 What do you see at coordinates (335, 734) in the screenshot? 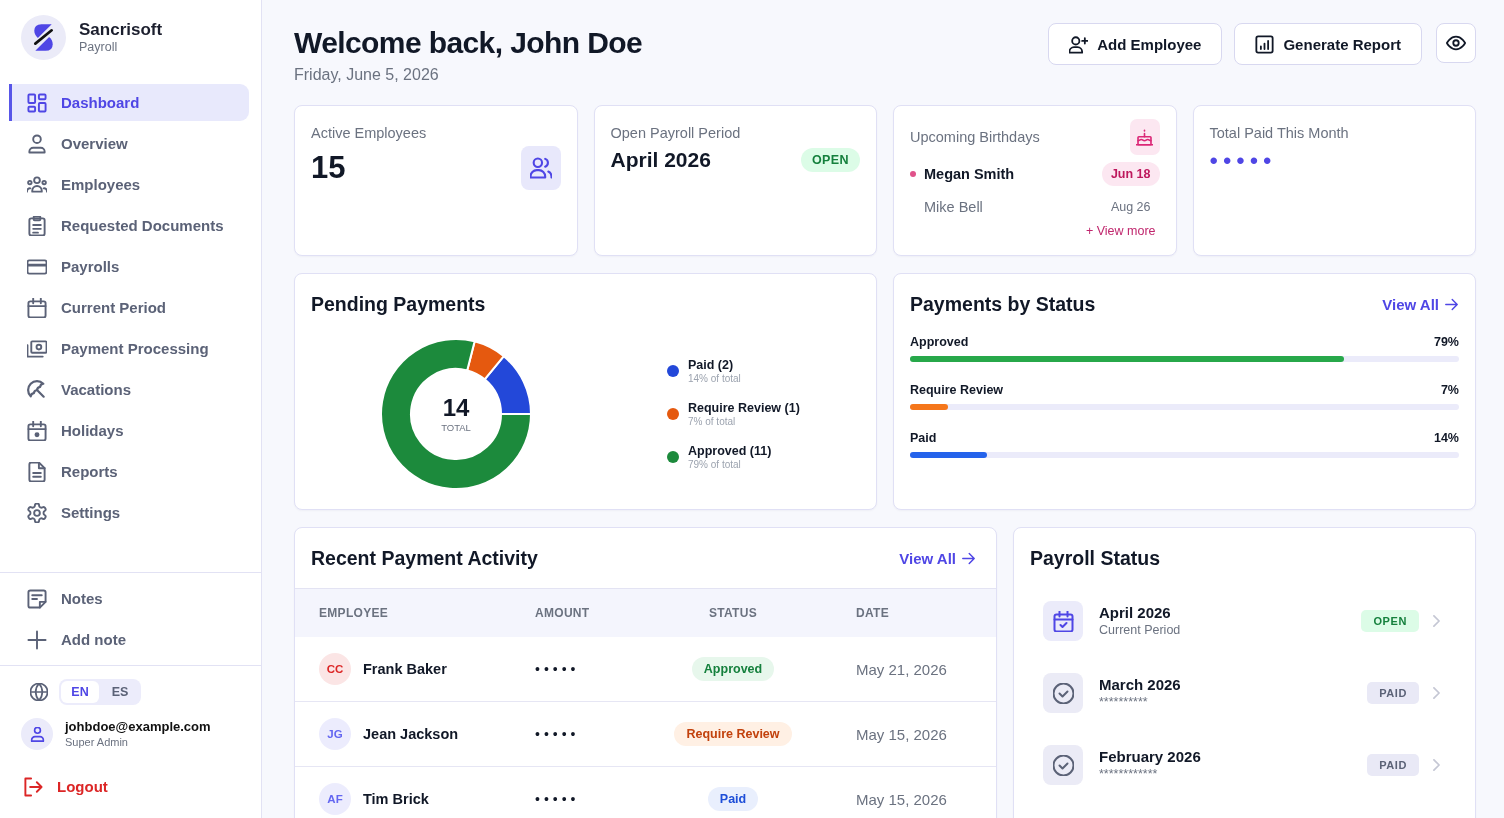
I see `initials-avatar: JG` at bounding box center [335, 734].